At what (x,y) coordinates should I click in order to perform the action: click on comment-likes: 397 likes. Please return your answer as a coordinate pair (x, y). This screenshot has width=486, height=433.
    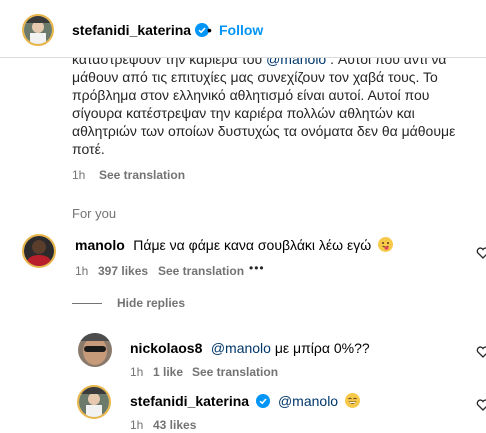
    Looking at the image, I should click on (123, 271).